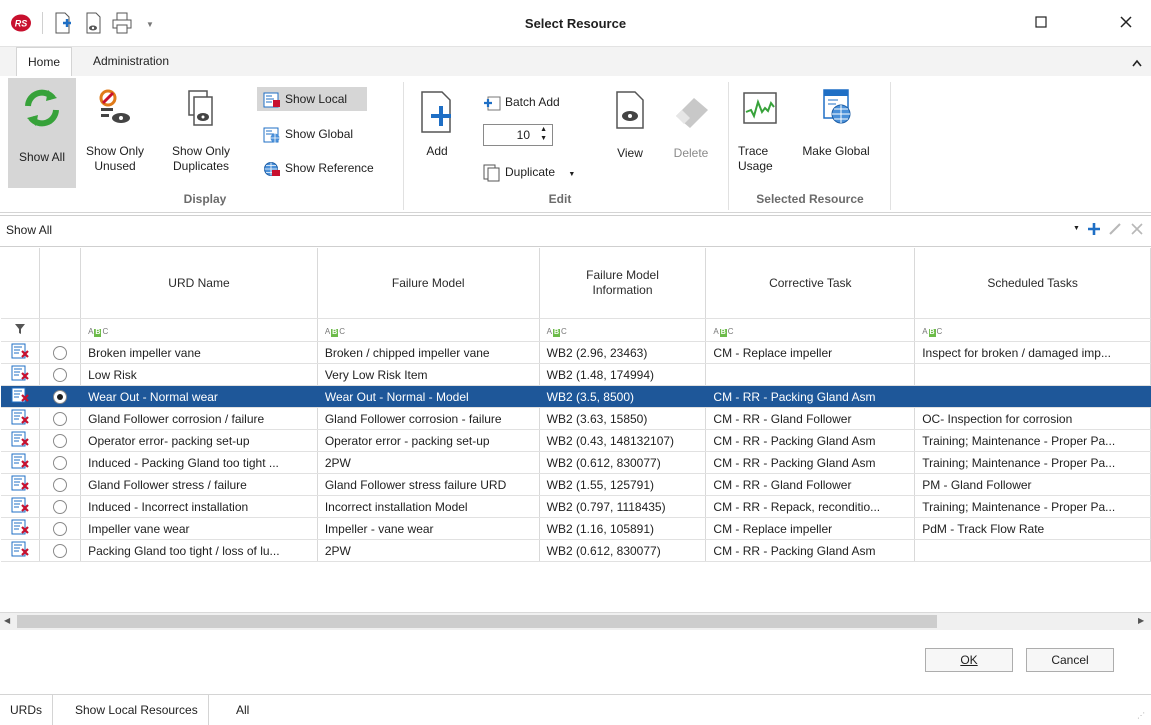 The height and width of the screenshot is (725, 1151). What do you see at coordinates (199, 374) in the screenshot?
I see `cell-urd-name: Low Risk` at bounding box center [199, 374].